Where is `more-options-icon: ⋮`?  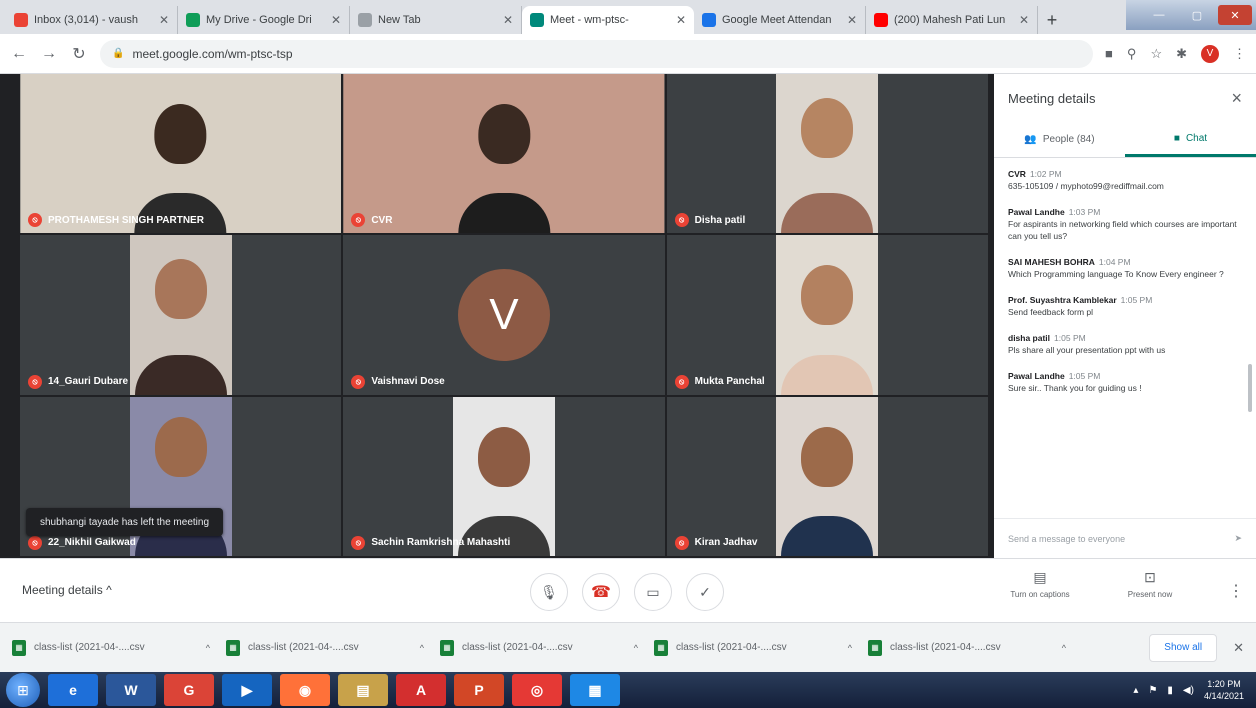 more-options-icon: ⋮ is located at coordinates (1236, 591).